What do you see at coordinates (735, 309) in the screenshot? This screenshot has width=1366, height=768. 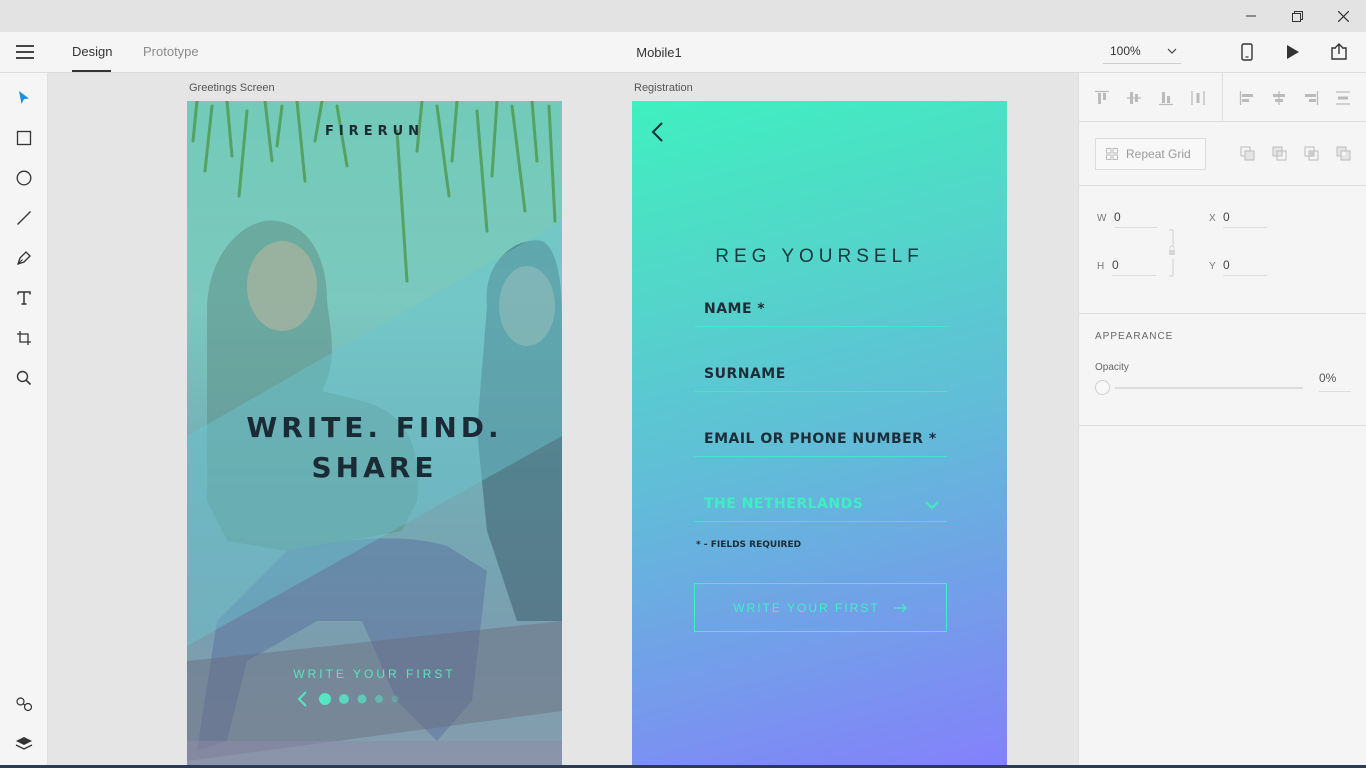 I see `name-field-label: NAME *` at bounding box center [735, 309].